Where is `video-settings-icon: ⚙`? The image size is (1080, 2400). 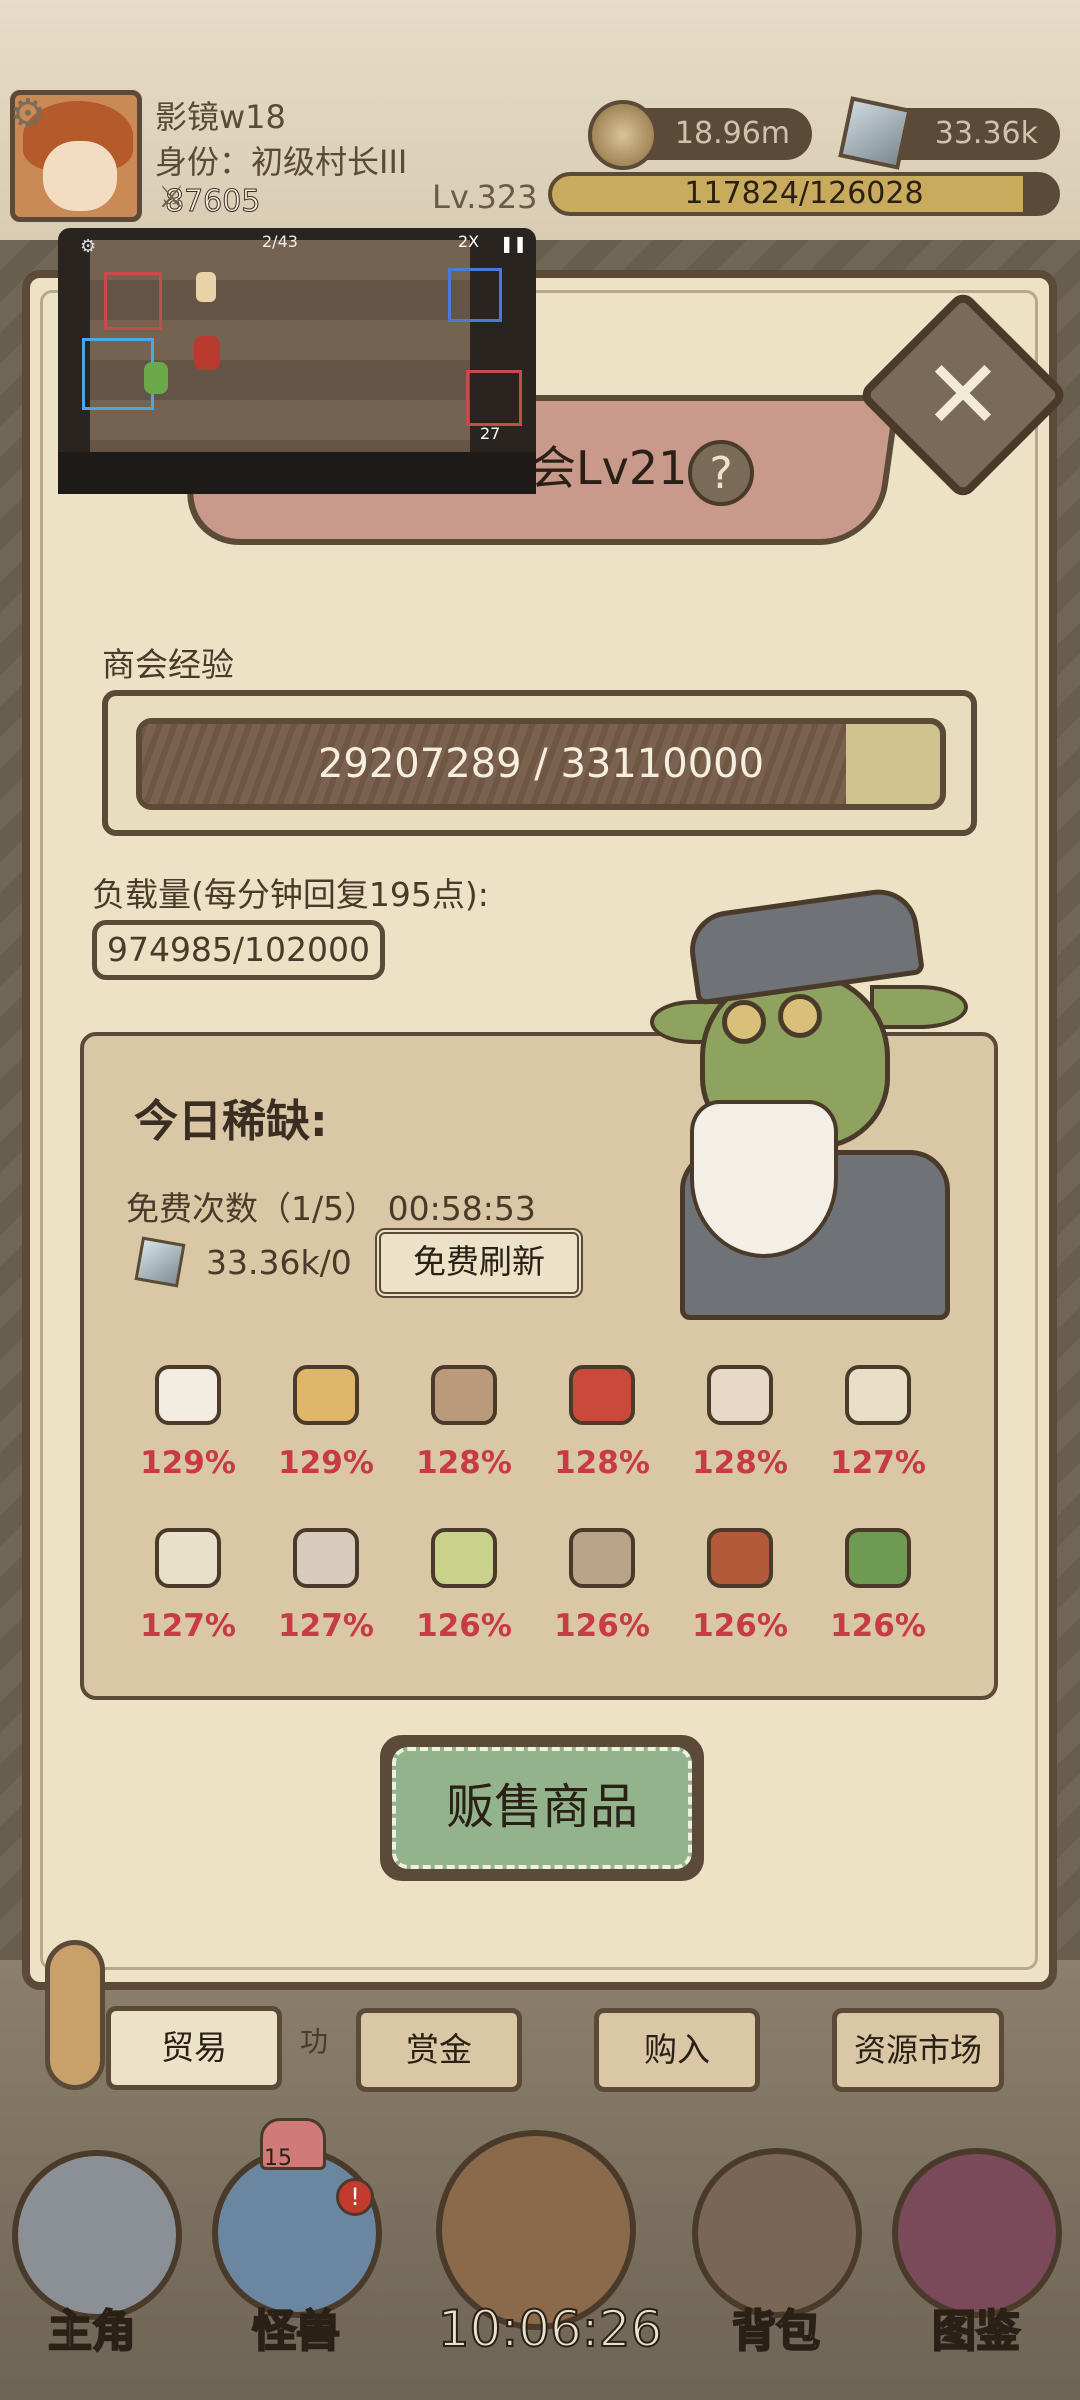 video-settings-icon: ⚙ is located at coordinates (88, 246).